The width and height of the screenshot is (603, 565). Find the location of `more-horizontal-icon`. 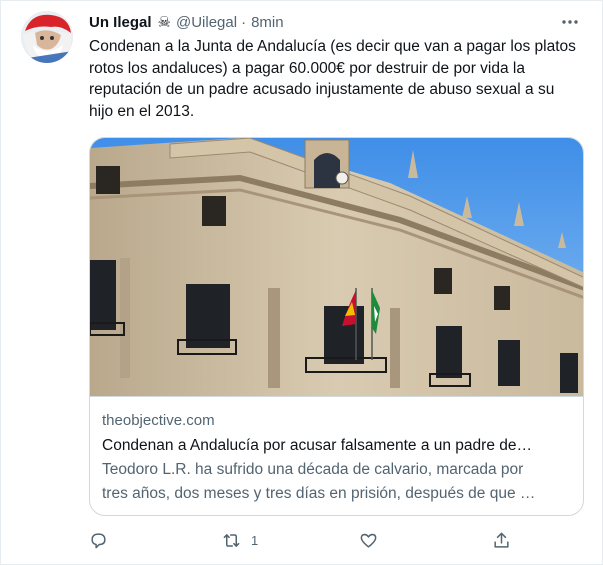

more-horizontal-icon is located at coordinates (570, 22).